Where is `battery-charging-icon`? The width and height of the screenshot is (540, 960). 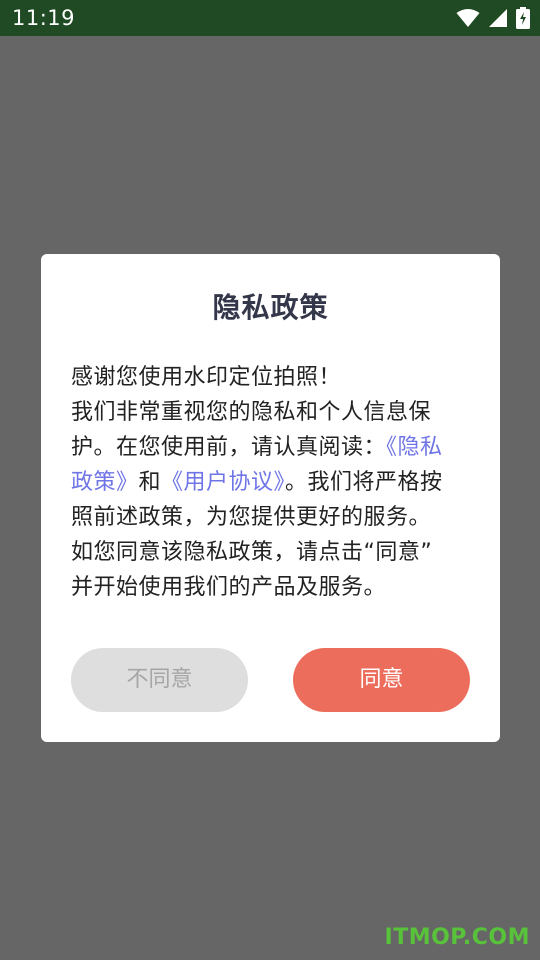 battery-charging-icon is located at coordinates (523, 18).